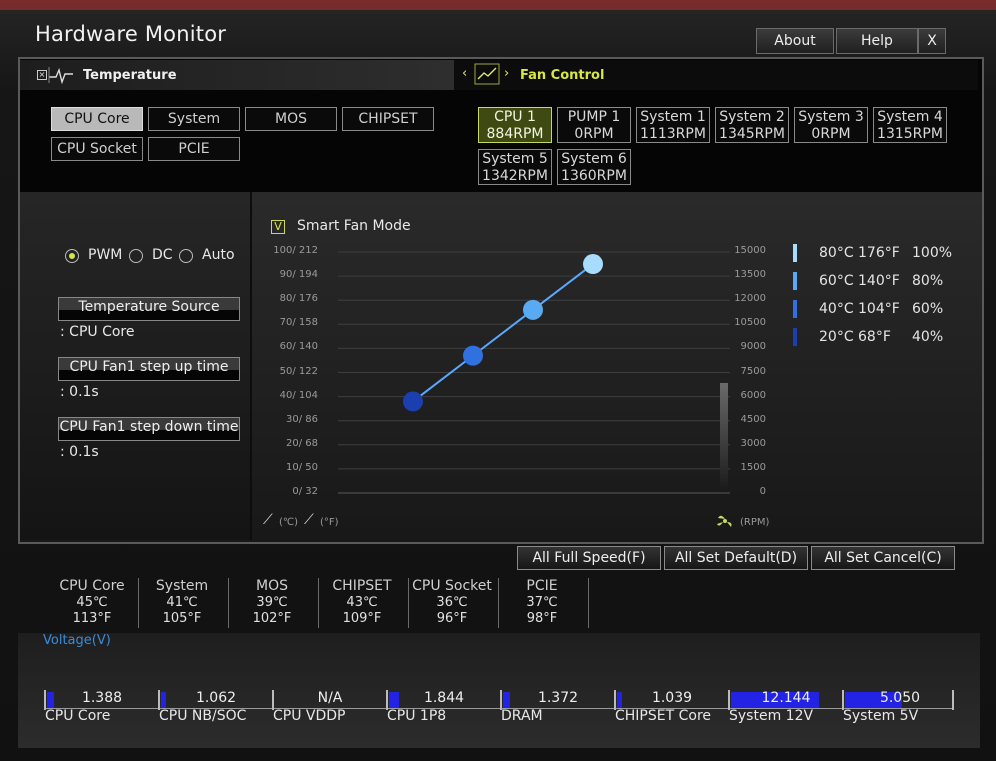  I want to click on chevron-right-icon: ›, so click(506, 73).